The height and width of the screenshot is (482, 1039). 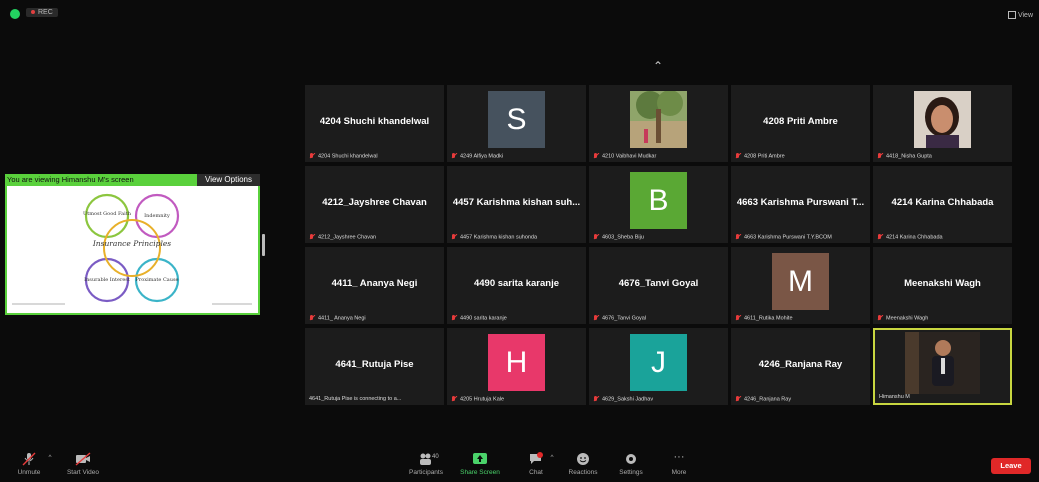 What do you see at coordinates (516, 317) in the screenshot?
I see `participant-caption: 4490 sarita karanje` at bounding box center [516, 317].